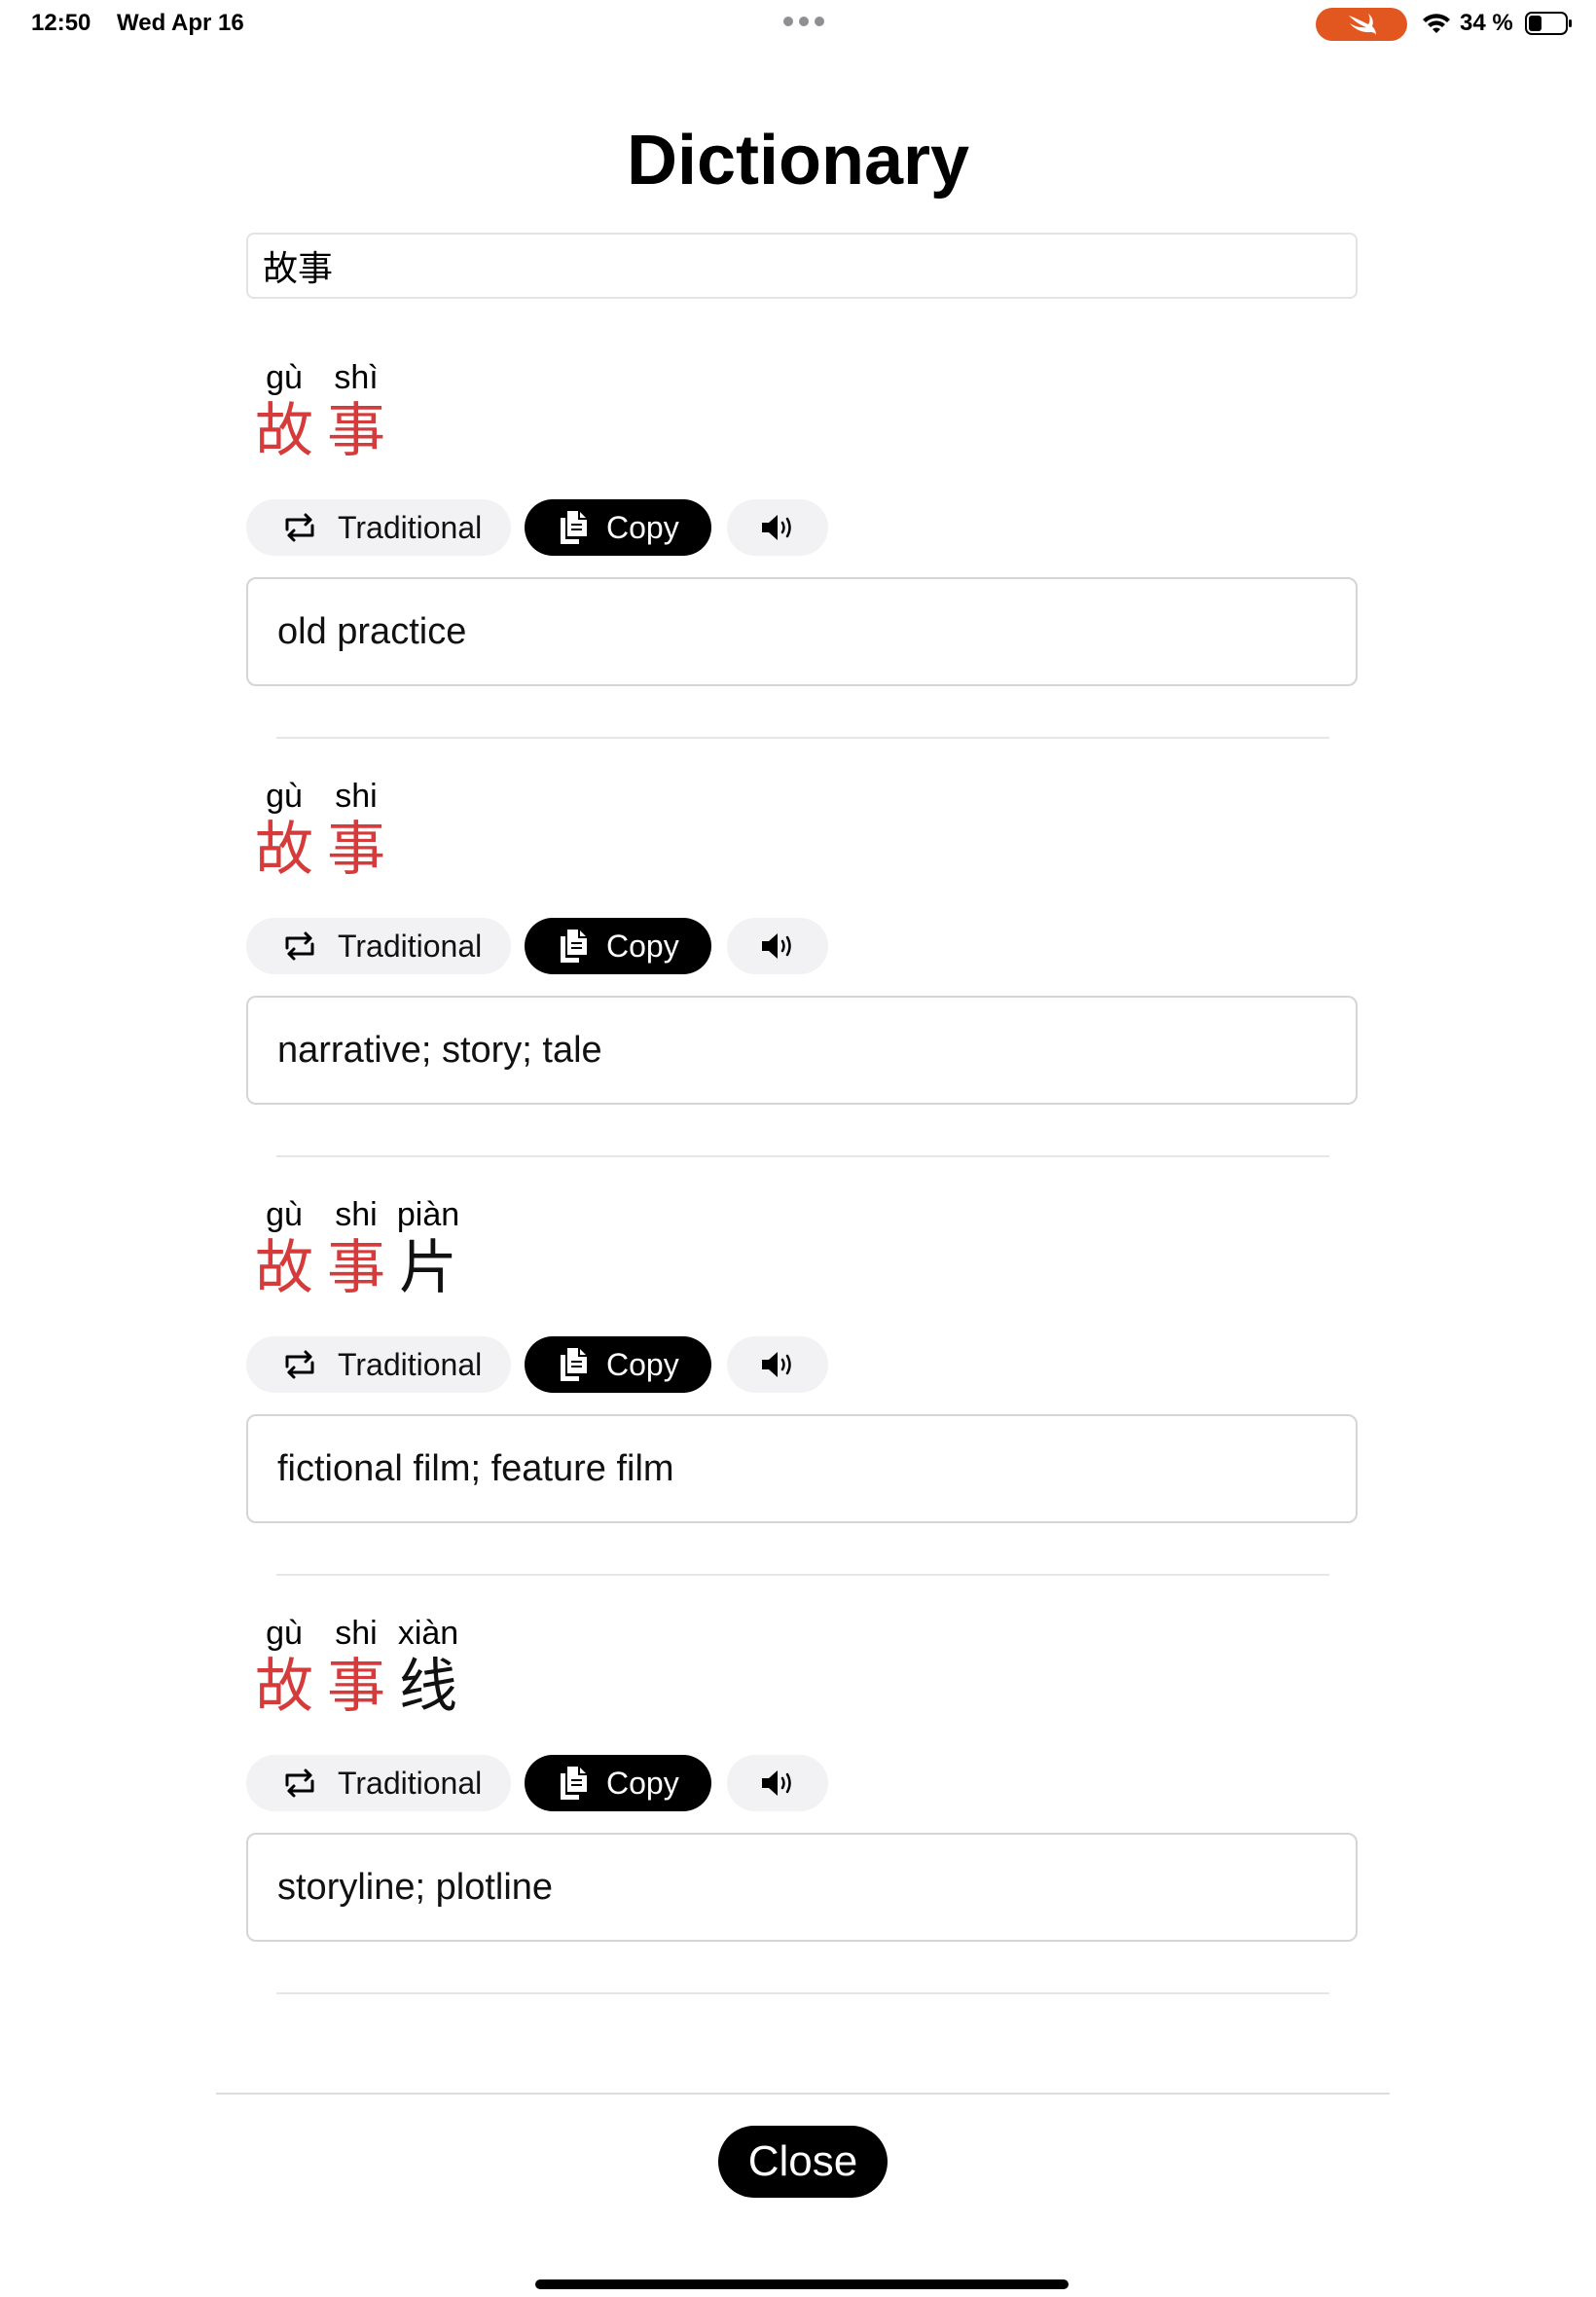 This screenshot has width=1596, height=2297. I want to click on definition-box: fictional film; feature film, so click(802, 1468).